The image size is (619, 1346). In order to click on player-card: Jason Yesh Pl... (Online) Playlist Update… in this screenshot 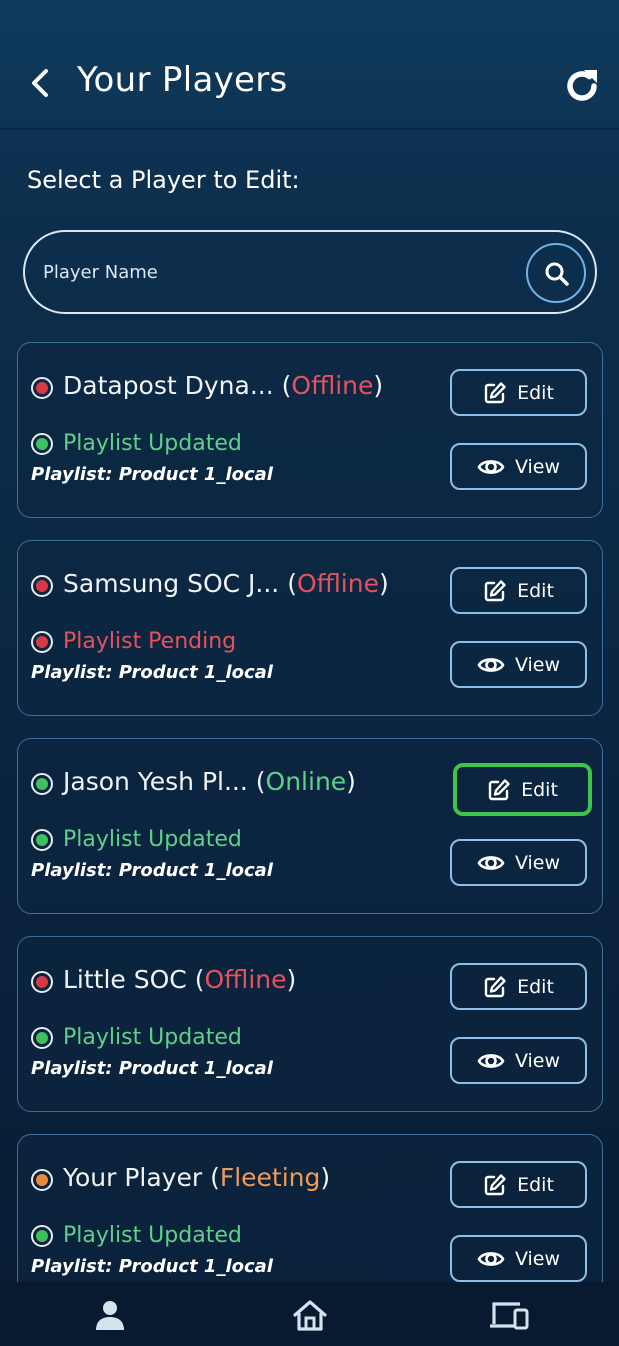, I will do `click(310, 826)`.